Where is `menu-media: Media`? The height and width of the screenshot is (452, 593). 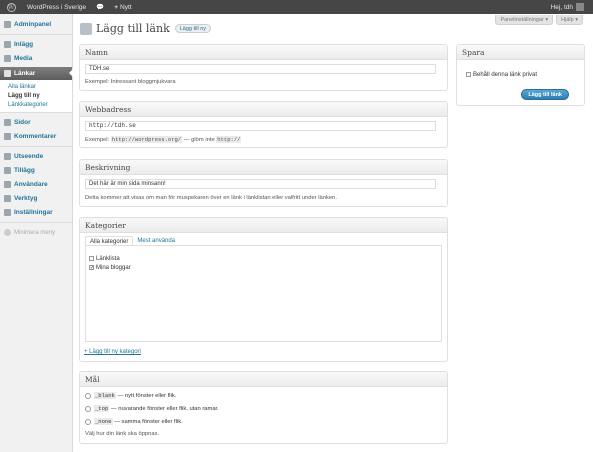 menu-media: Media is located at coordinates (36, 58).